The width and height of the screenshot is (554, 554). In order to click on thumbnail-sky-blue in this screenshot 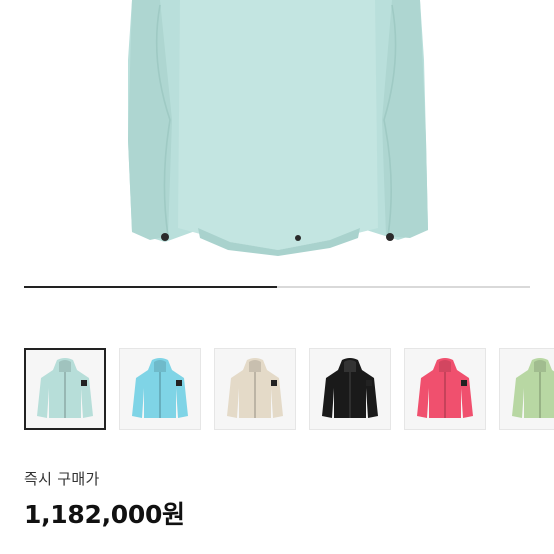, I will do `click(160, 389)`.